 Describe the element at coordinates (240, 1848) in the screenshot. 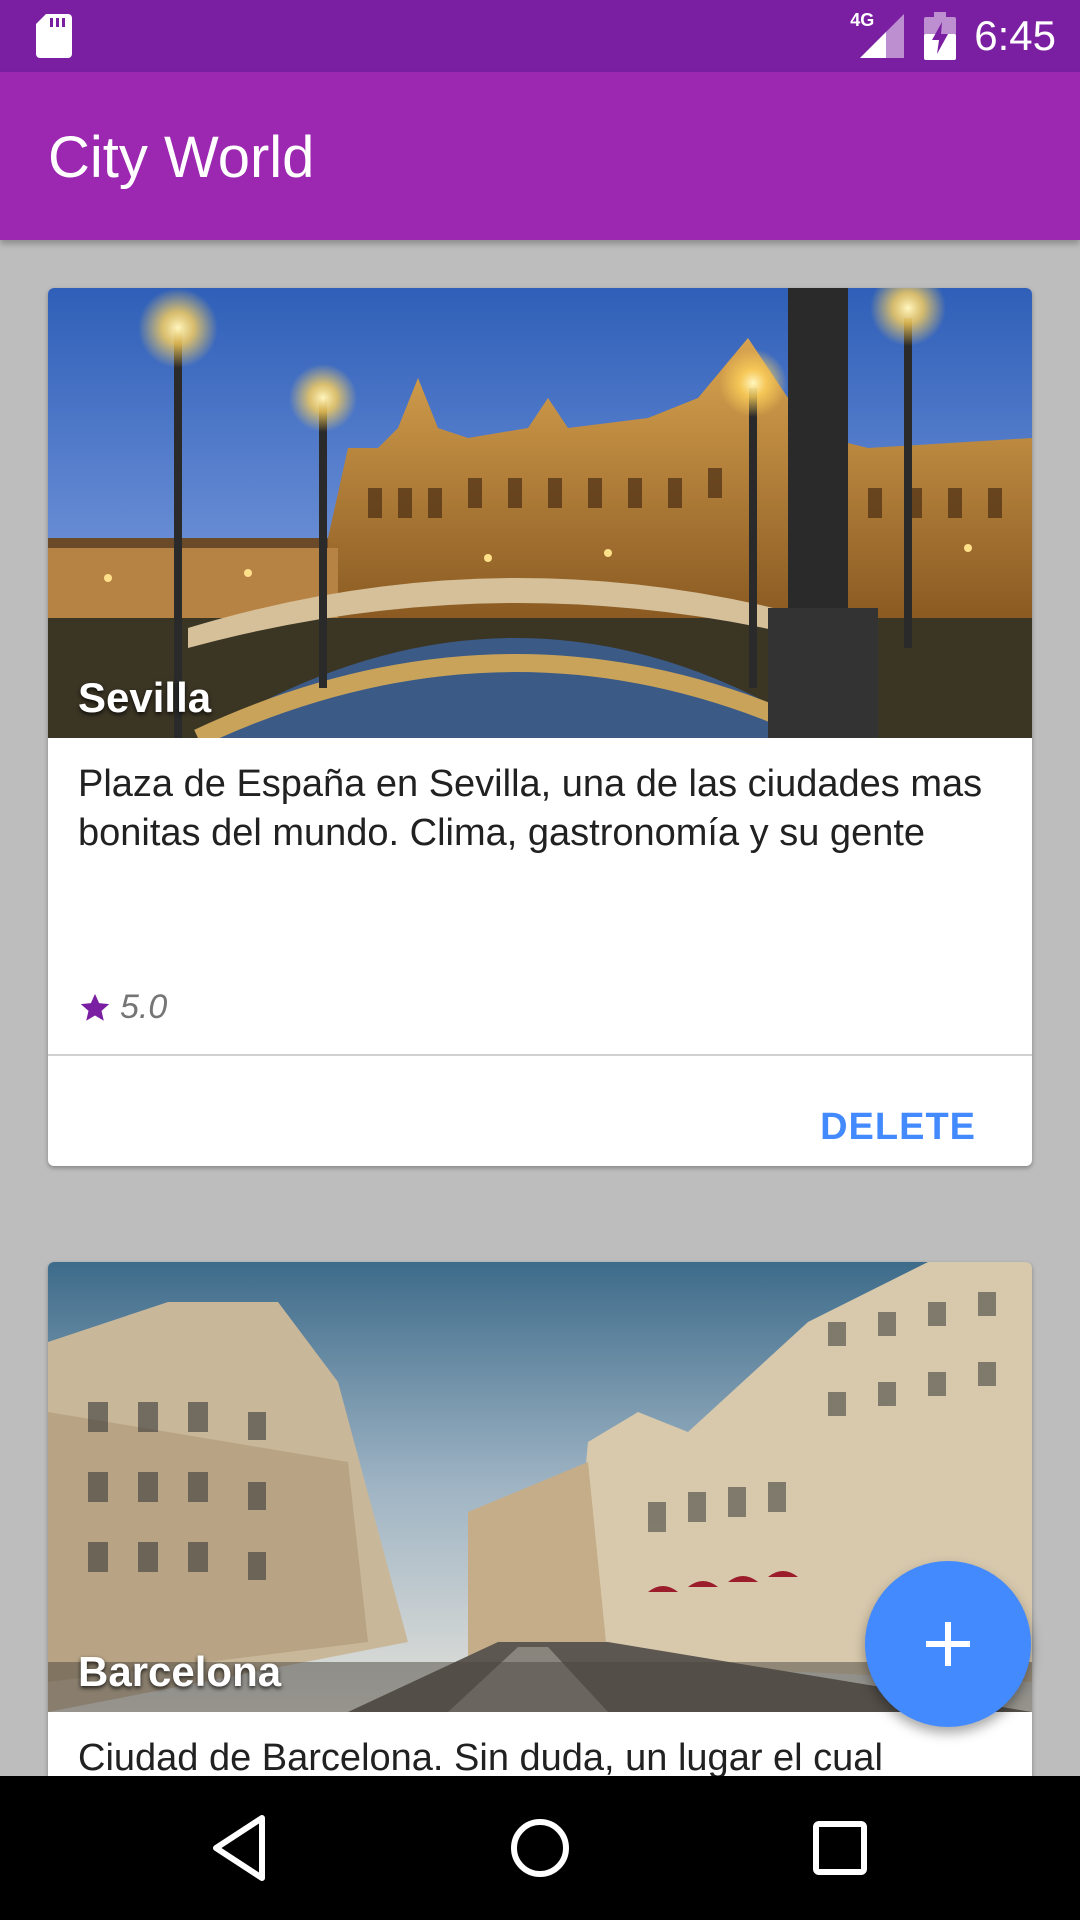

I see `back-icon` at that location.